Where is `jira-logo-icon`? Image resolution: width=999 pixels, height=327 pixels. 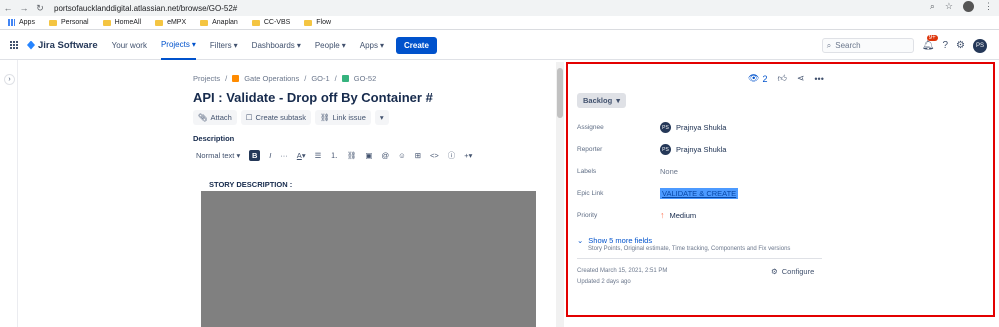
jira-logo-icon is located at coordinates (31, 45).